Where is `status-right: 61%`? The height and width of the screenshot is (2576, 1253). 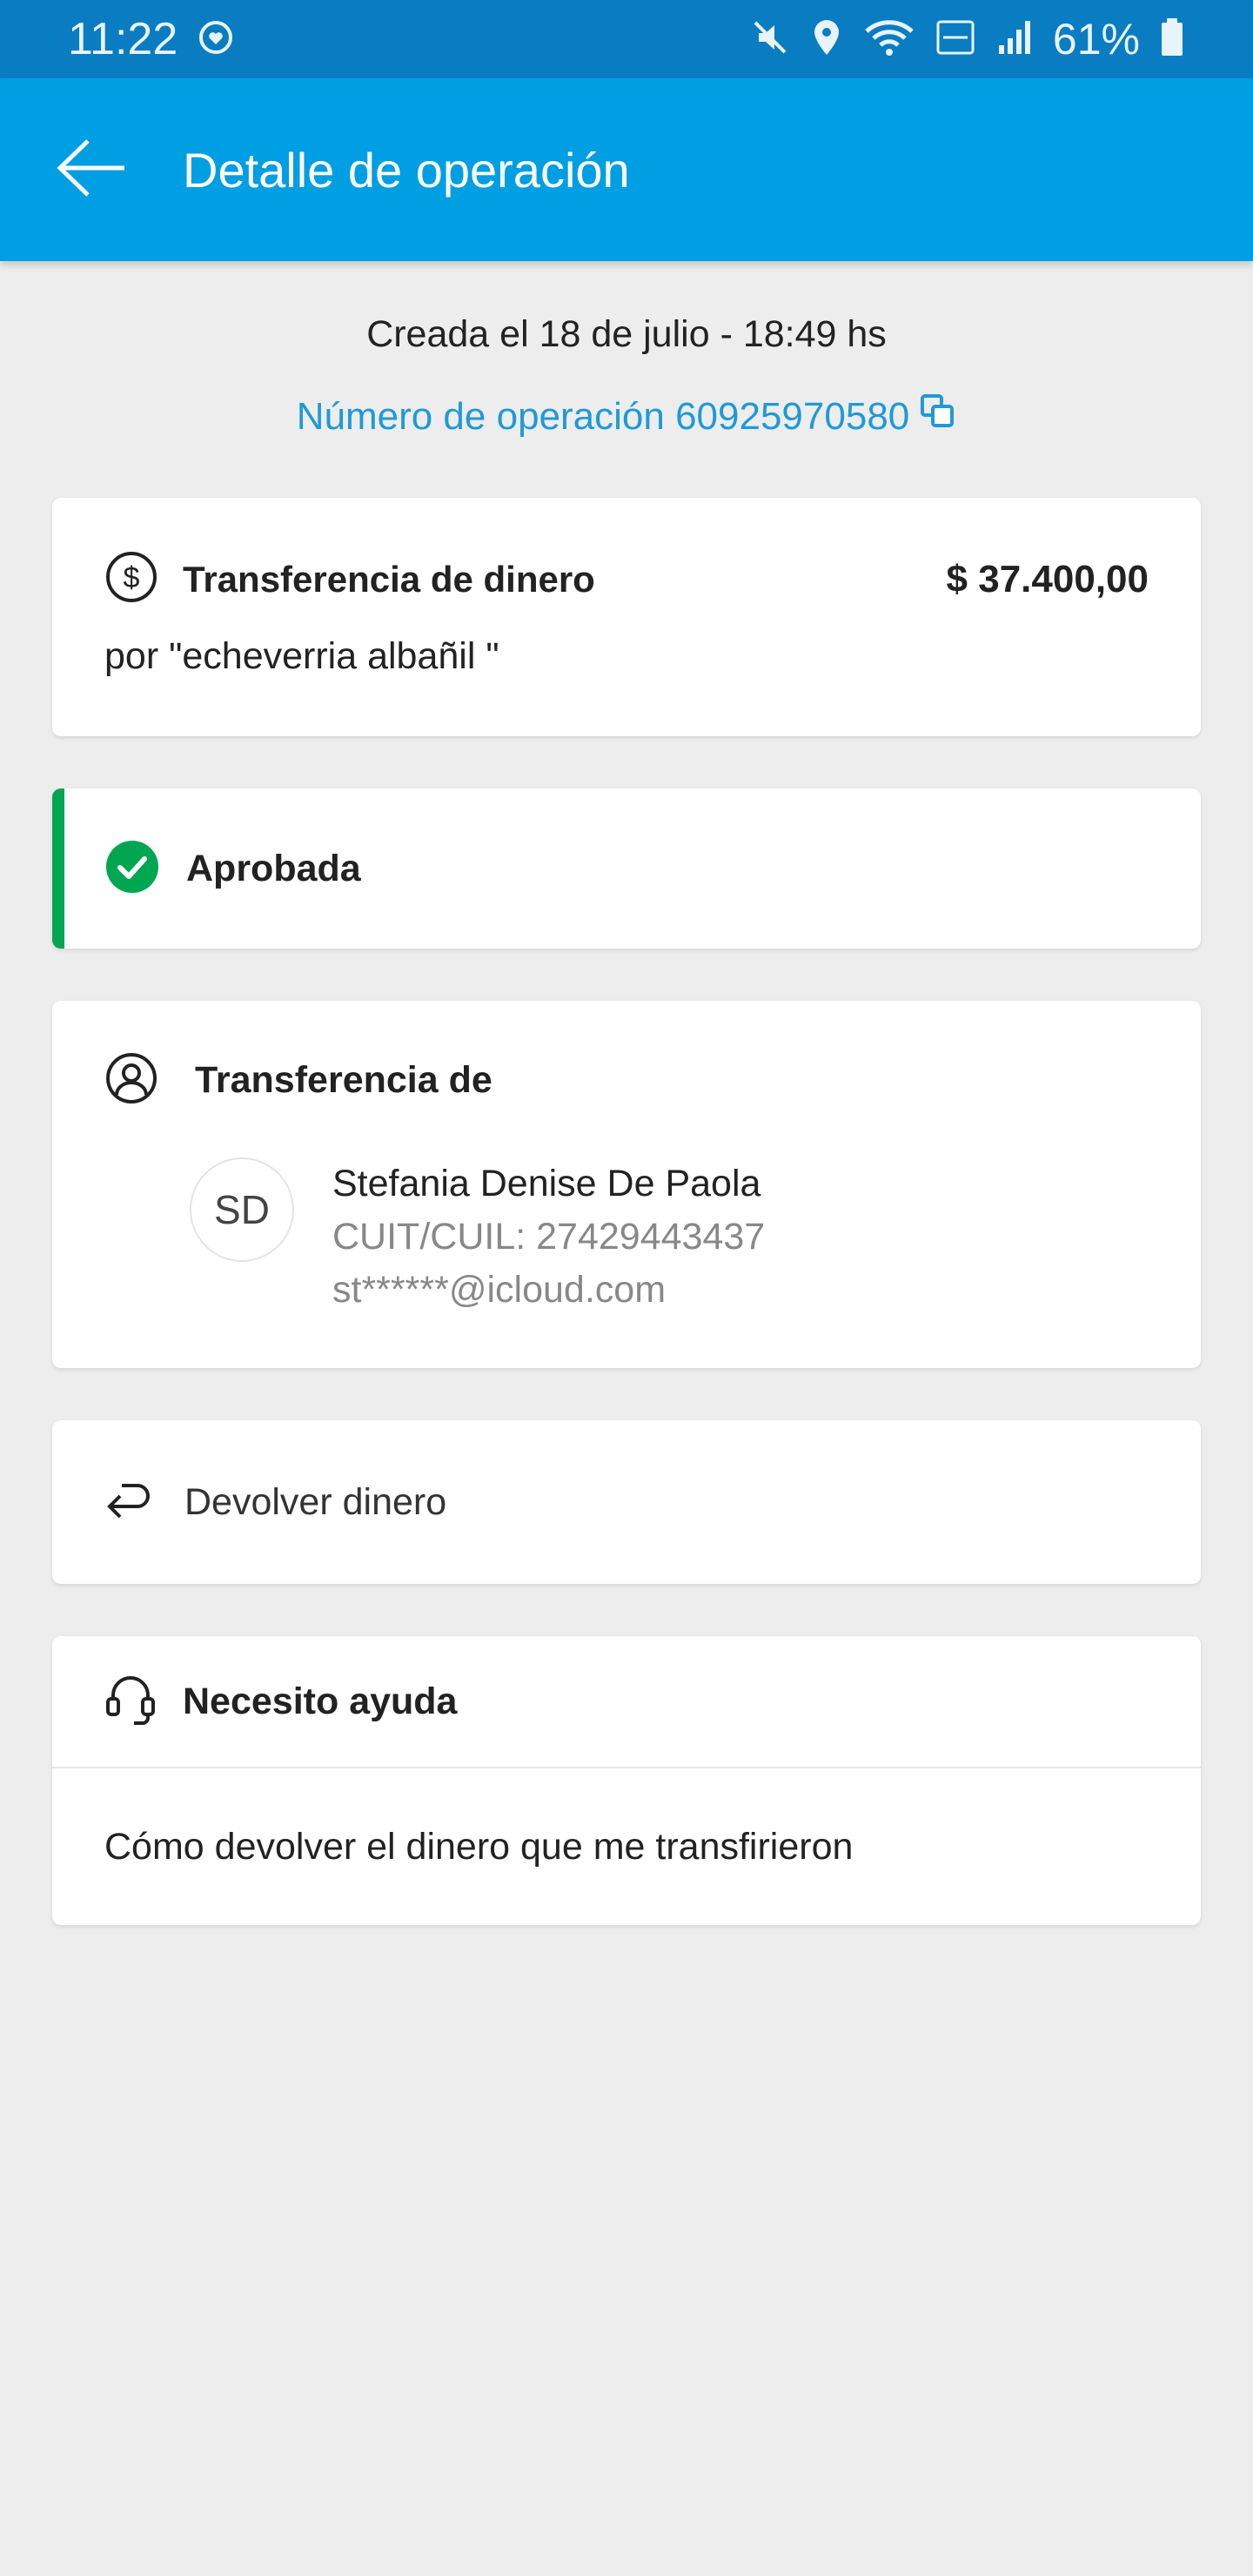
status-right: 61% is located at coordinates (967, 39).